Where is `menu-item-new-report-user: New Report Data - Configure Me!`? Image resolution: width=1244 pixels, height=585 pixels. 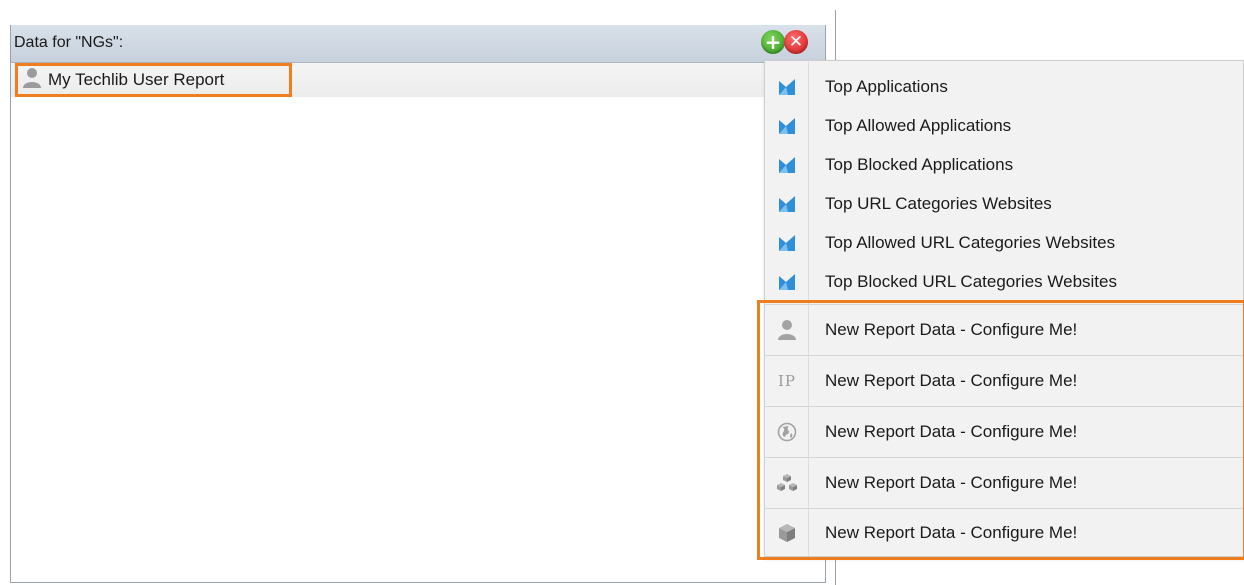 menu-item-new-report-user: New Report Data - Configure Me! is located at coordinates (1004, 329).